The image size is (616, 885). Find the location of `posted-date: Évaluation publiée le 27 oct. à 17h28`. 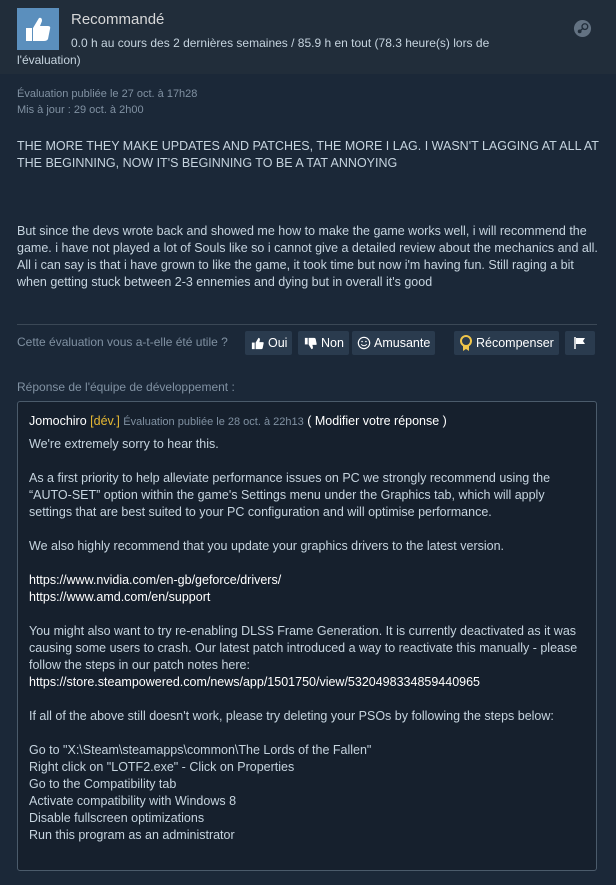

posted-date: Évaluation publiée le 27 oct. à 17h28 is located at coordinates (107, 94).